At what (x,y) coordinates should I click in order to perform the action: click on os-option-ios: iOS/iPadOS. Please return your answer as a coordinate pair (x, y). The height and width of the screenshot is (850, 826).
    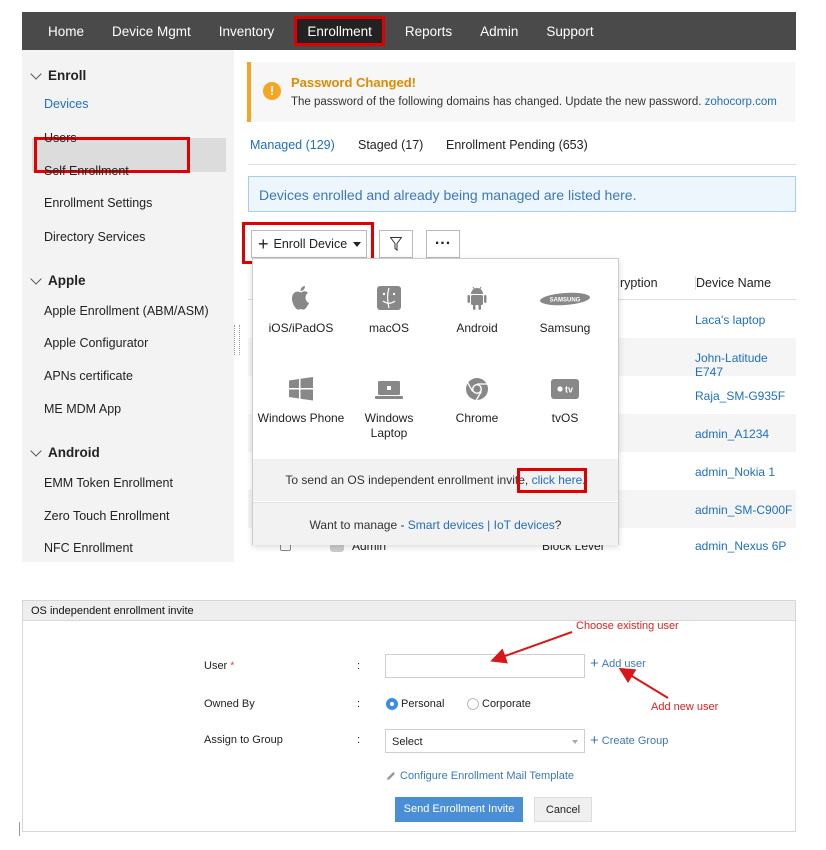
    Looking at the image, I should click on (301, 310).